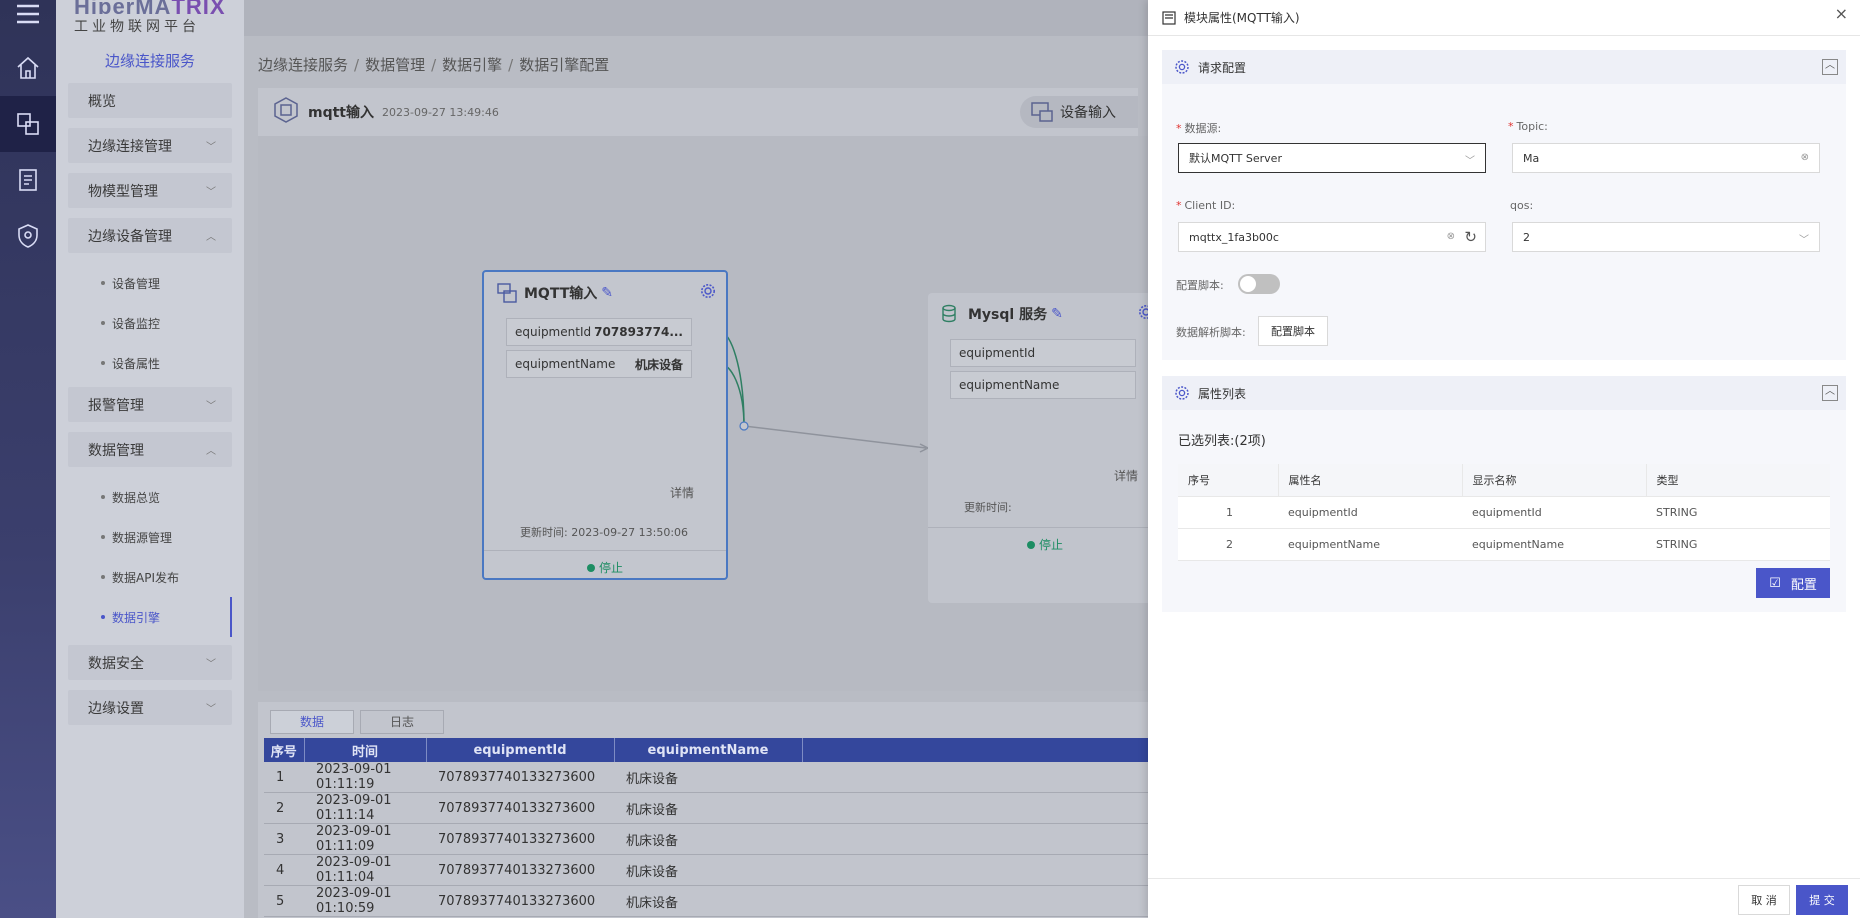  Describe the element at coordinates (696, 18) in the screenshot. I see `top-bar` at that location.